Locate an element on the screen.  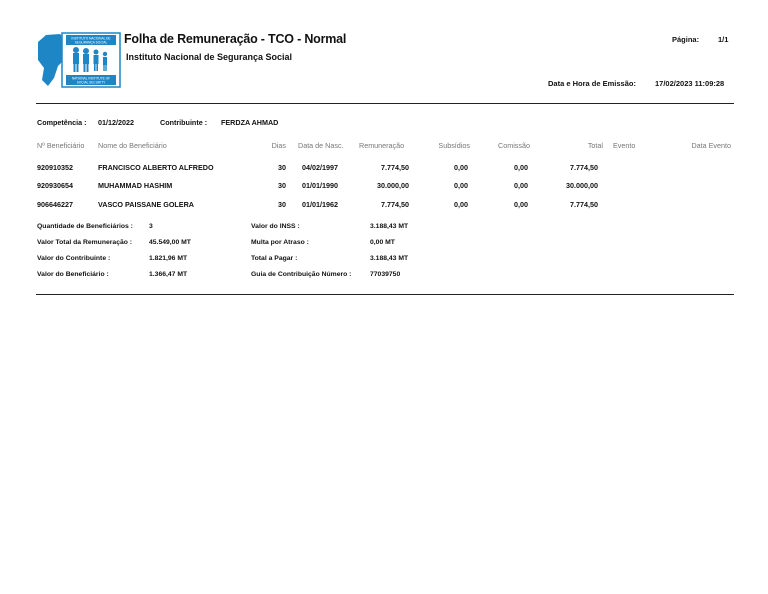
summary-multa-label: Multa por Atraso : is located at coordinates (280, 242).